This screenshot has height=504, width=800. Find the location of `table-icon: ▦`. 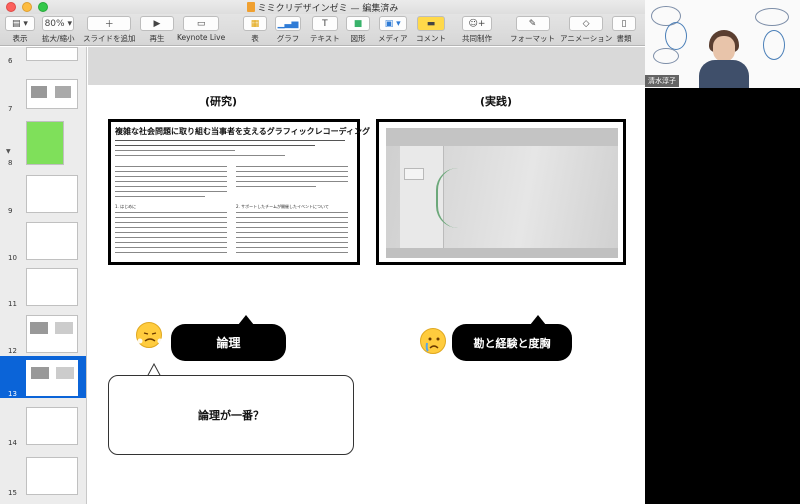

table-icon: ▦ is located at coordinates (255, 23).